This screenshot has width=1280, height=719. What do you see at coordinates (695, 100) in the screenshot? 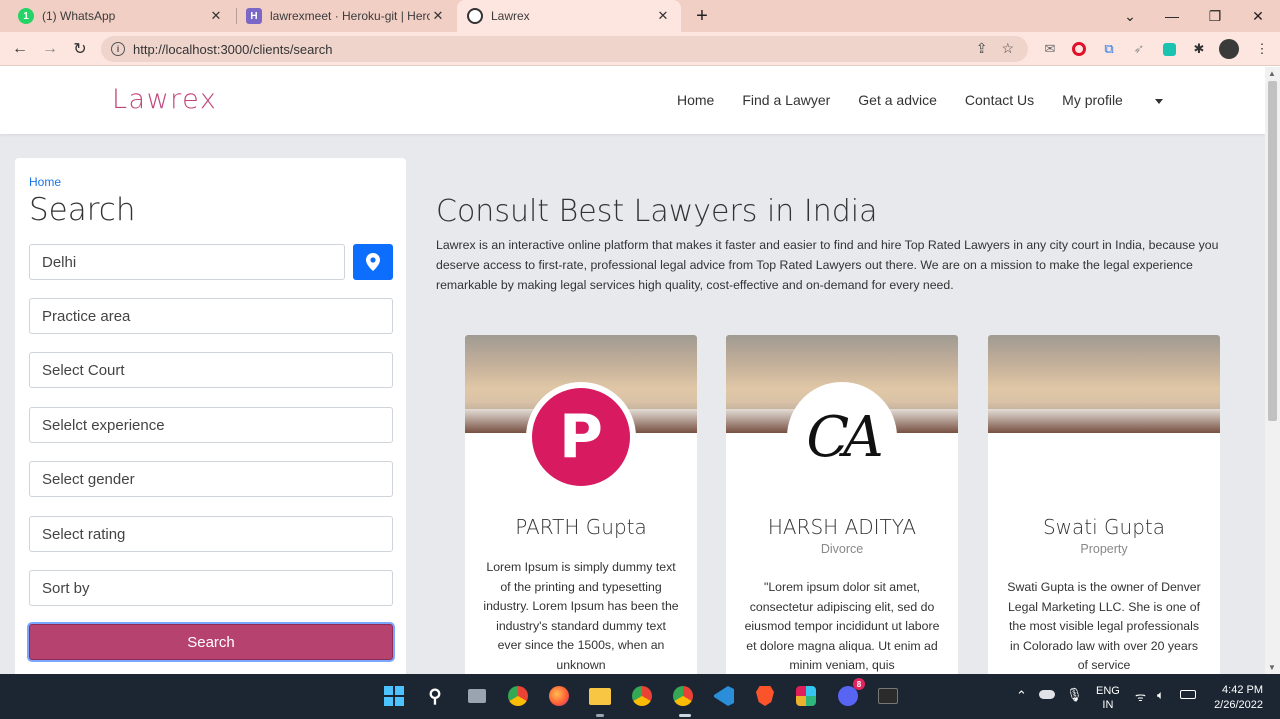
I see `nav-home: Home` at bounding box center [695, 100].